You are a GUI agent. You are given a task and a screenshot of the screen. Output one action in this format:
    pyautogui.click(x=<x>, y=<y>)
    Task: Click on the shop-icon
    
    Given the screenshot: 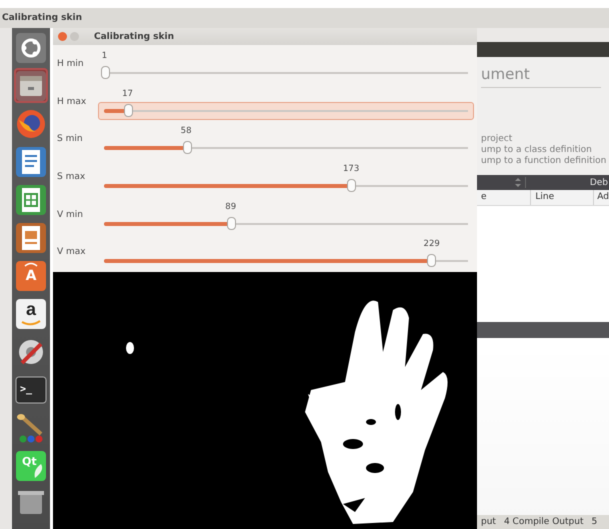 What is the action you would take?
    pyautogui.click(x=31, y=314)
    